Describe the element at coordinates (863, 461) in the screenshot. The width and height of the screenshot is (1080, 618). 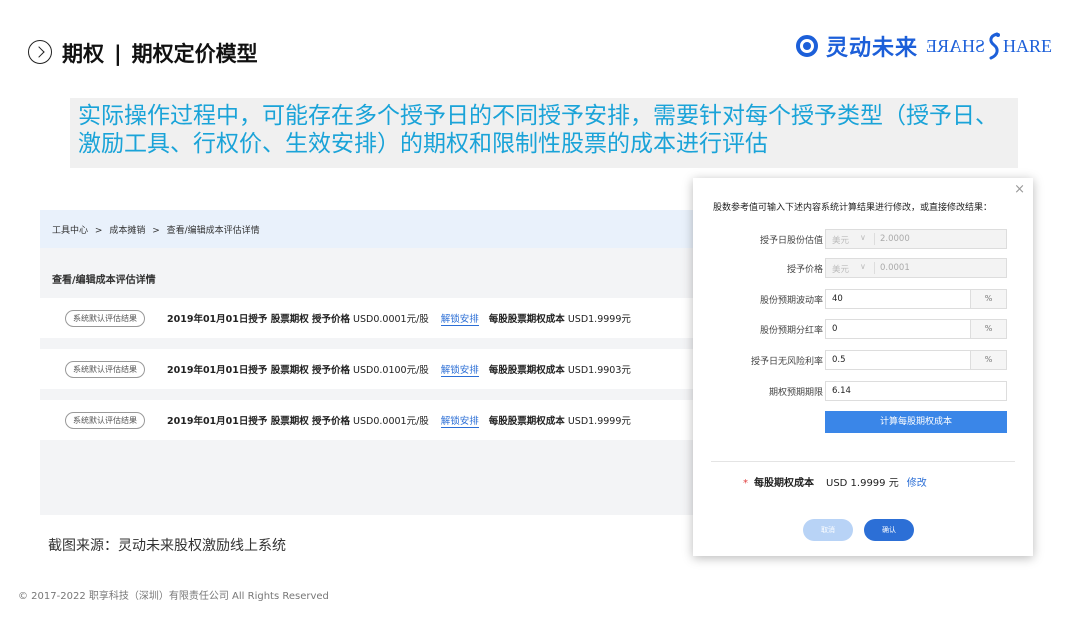
I see `divider` at that location.